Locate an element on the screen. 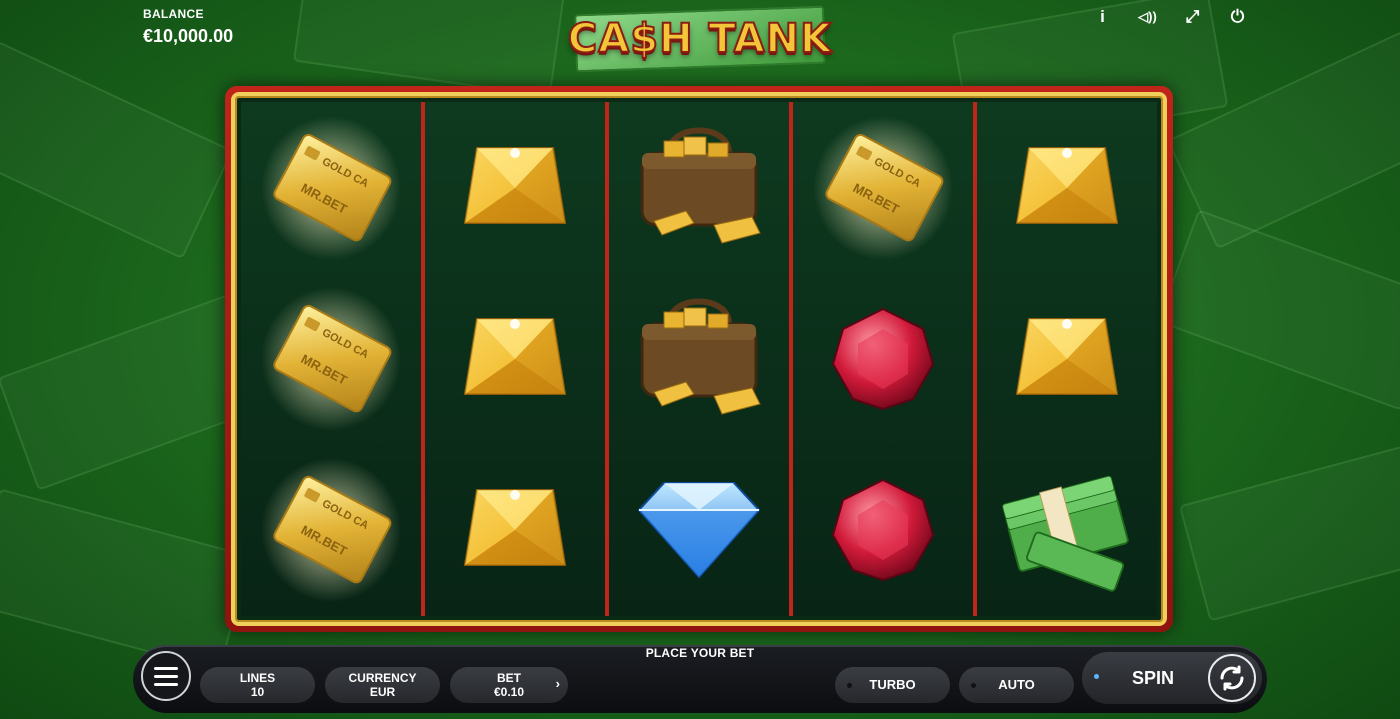 The width and height of the screenshot is (1400, 719). cash-stack-symbol is located at coordinates (1067, 530).